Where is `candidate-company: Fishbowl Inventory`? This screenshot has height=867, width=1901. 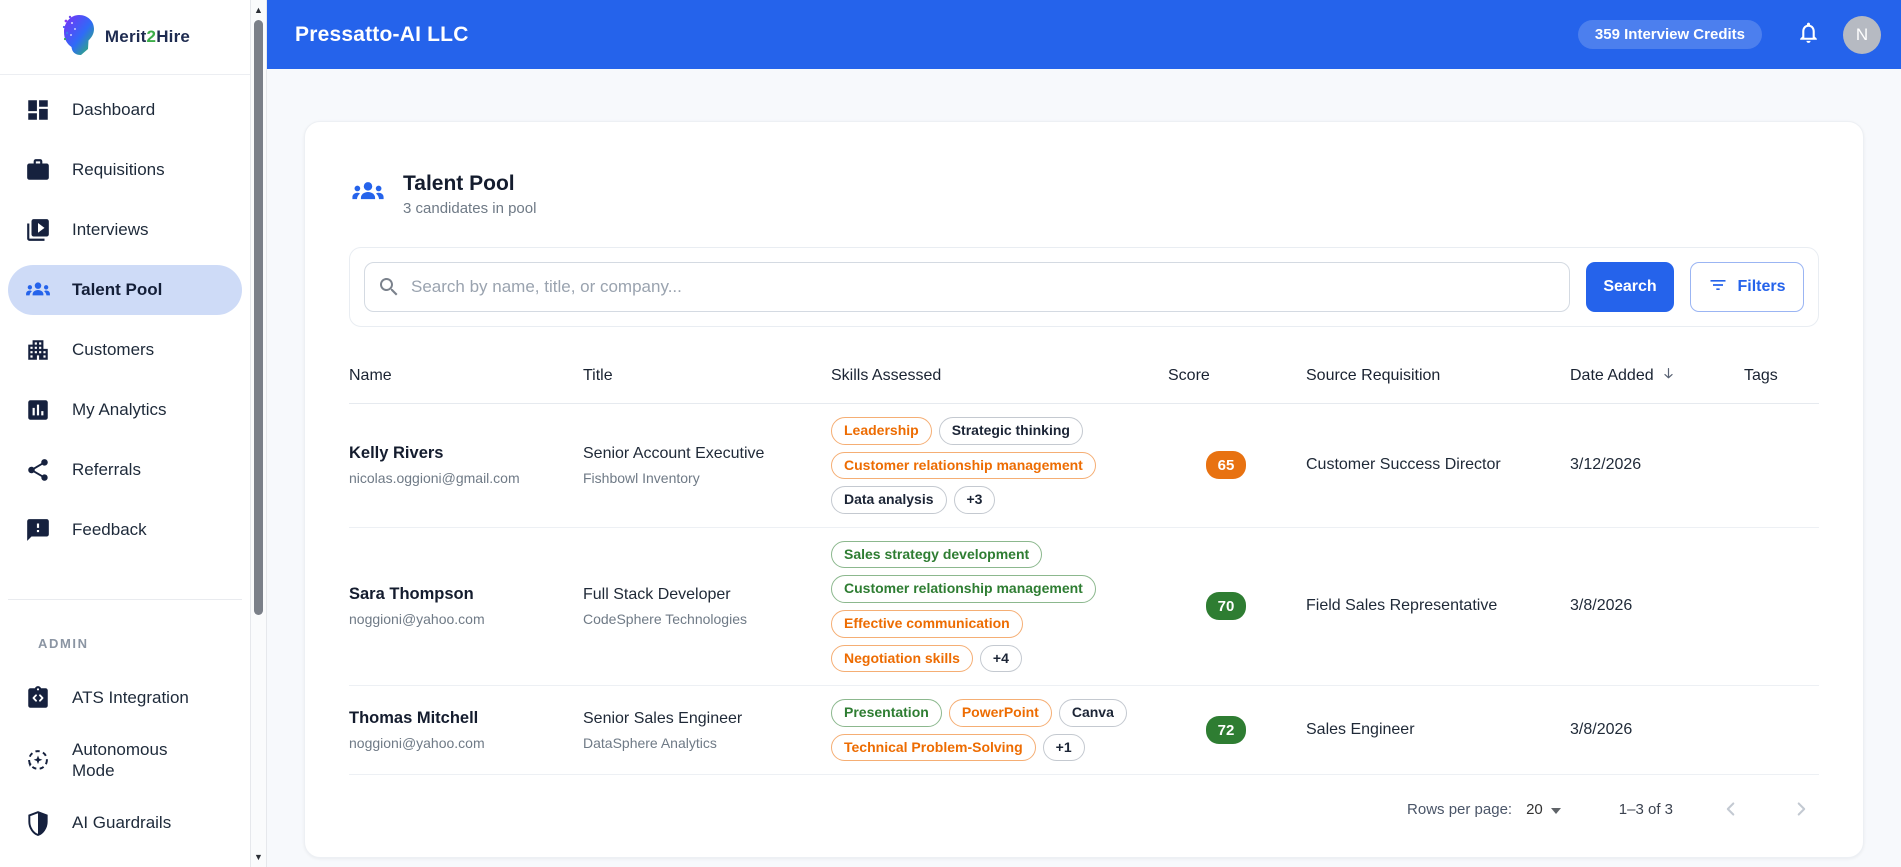
candidate-company: Fishbowl Inventory is located at coordinates (641, 477).